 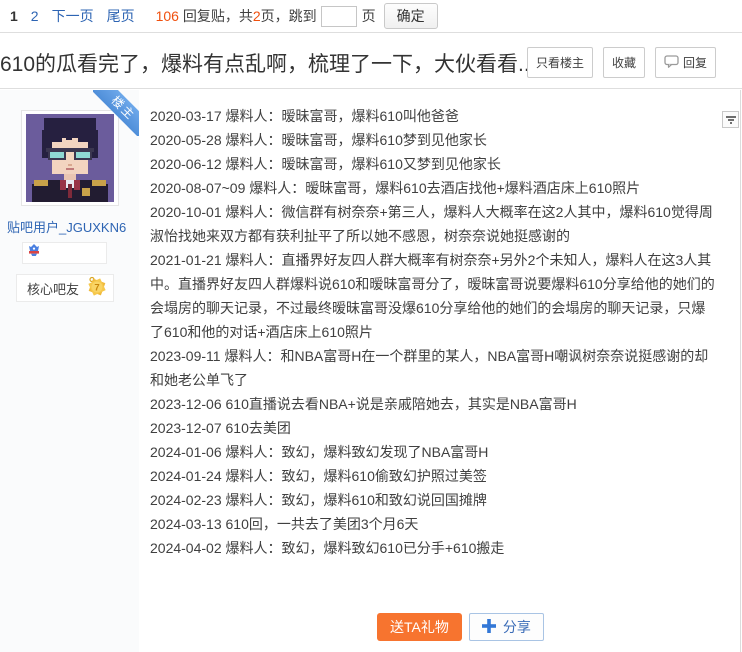 I want to click on page-right-border, so click(x=740, y=371).